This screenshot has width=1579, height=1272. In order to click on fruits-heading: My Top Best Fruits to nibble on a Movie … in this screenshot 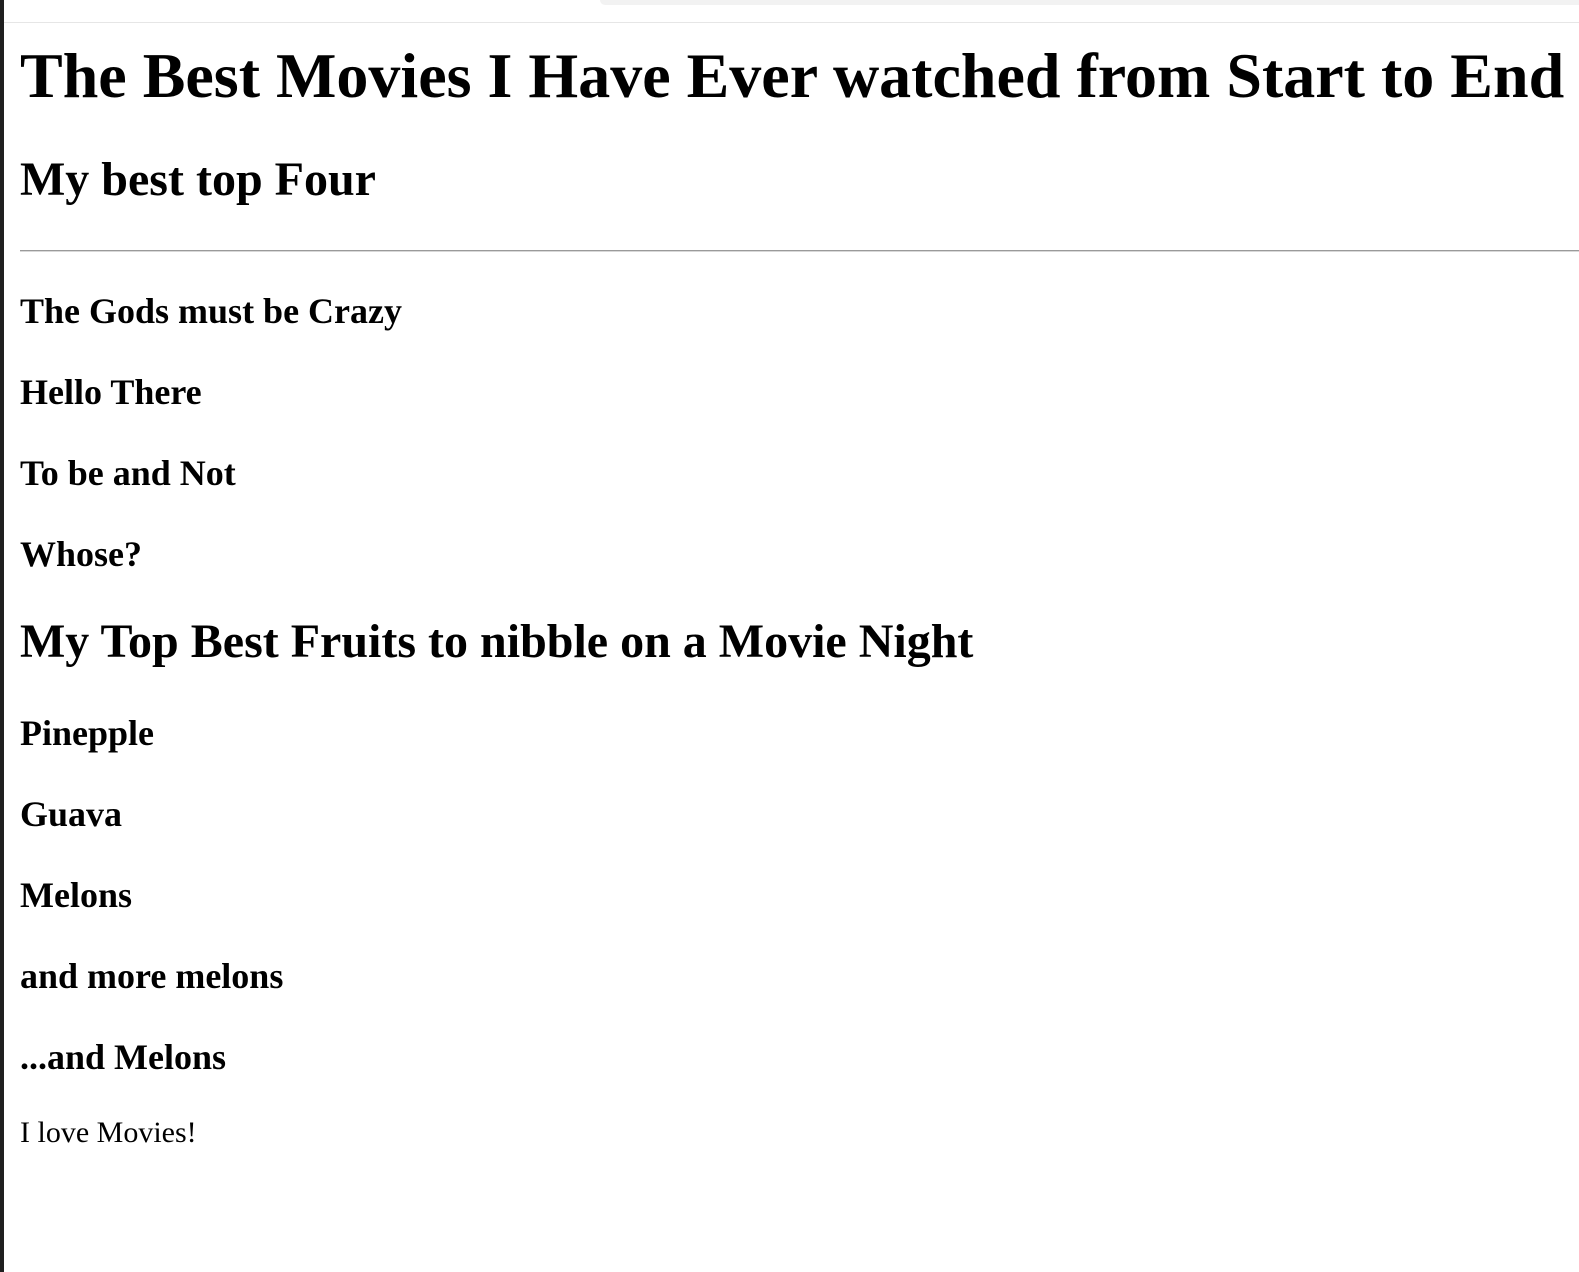, I will do `click(497, 641)`.